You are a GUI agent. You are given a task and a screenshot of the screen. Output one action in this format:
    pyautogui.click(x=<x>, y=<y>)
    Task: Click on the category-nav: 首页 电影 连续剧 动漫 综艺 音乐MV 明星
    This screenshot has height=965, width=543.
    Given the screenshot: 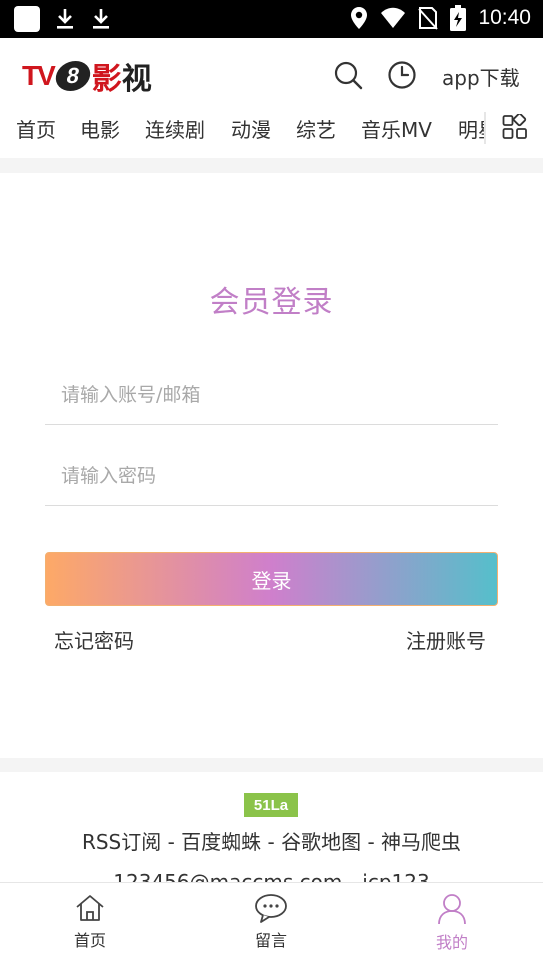 What is the action you would take?
    pyautogui.click(x=243, y=128)
    